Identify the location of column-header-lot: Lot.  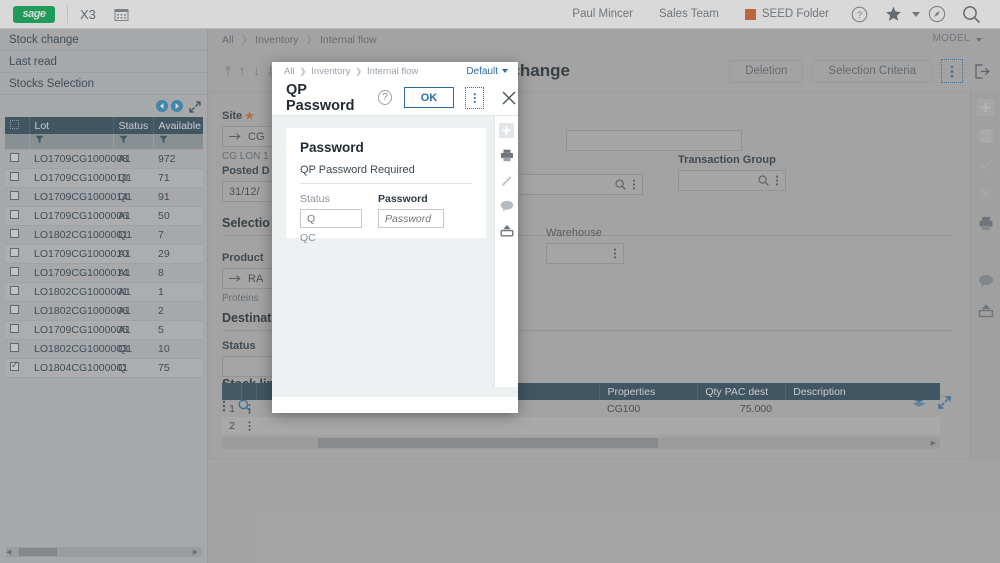
(71, 125).